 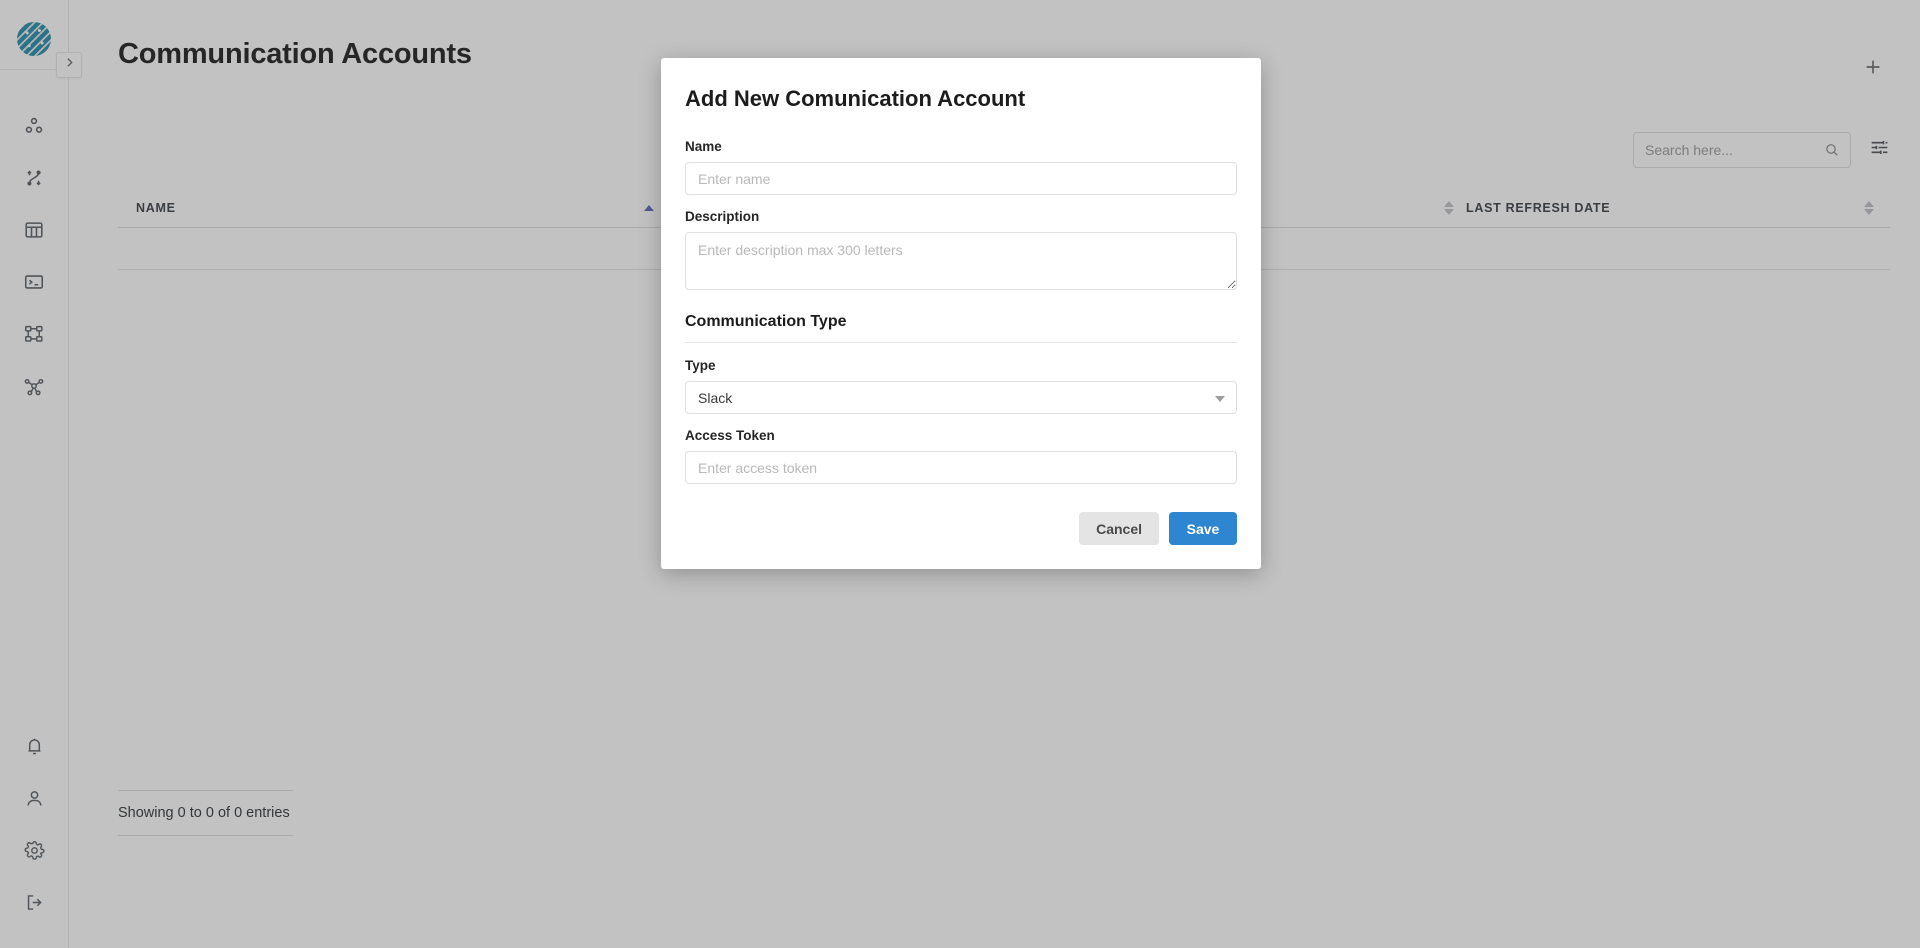 I want to click on label-access-token: Access Token, so click(x=730, y=435).